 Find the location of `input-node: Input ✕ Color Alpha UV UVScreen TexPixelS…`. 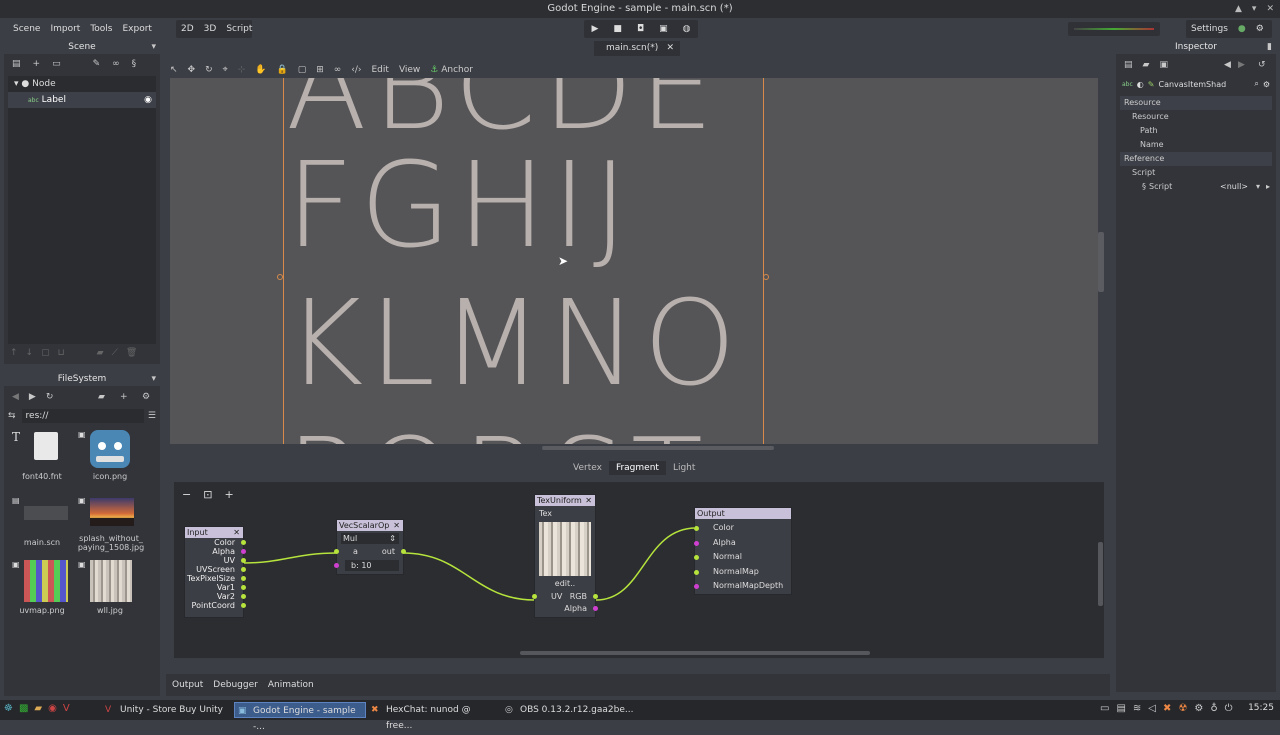

input-node: Input ✕ Color Alpha UV UVScreen TexPixelS… is located at coordinates (215, 572).